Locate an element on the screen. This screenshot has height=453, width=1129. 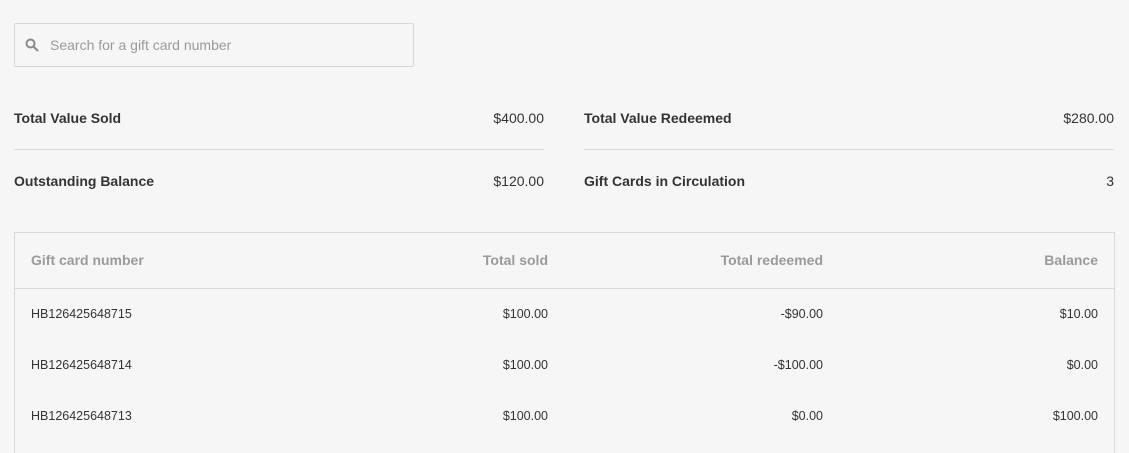
stat-value: $120.00 is located at coordinates (518, 181).